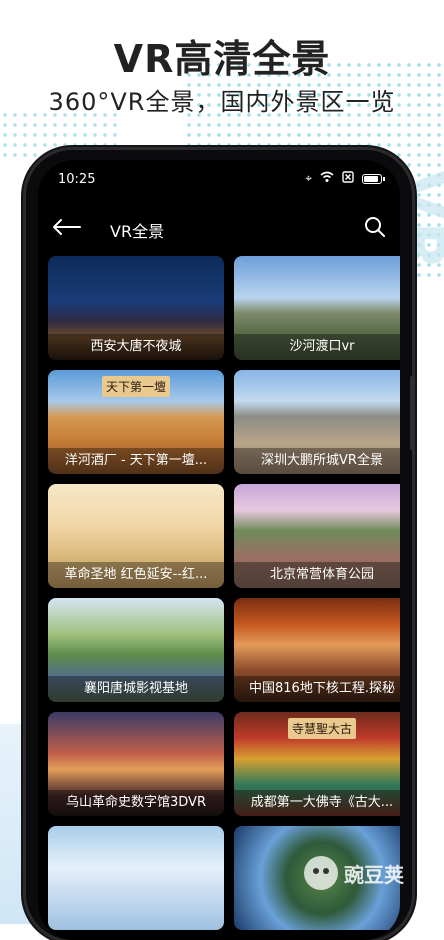  I want to click on scenic-card: 沙河渡口vr, so click(317, 308).